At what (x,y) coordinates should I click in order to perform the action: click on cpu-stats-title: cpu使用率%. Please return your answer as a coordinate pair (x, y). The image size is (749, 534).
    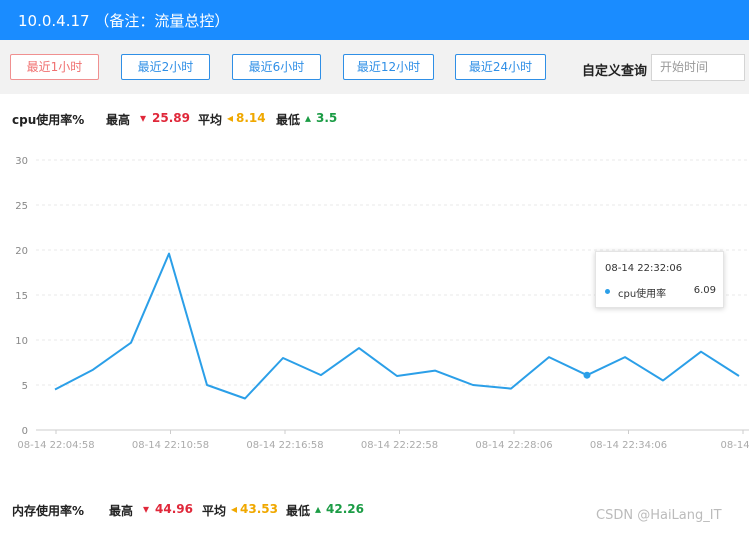
    Looking at the image, I should click on (48, 120).